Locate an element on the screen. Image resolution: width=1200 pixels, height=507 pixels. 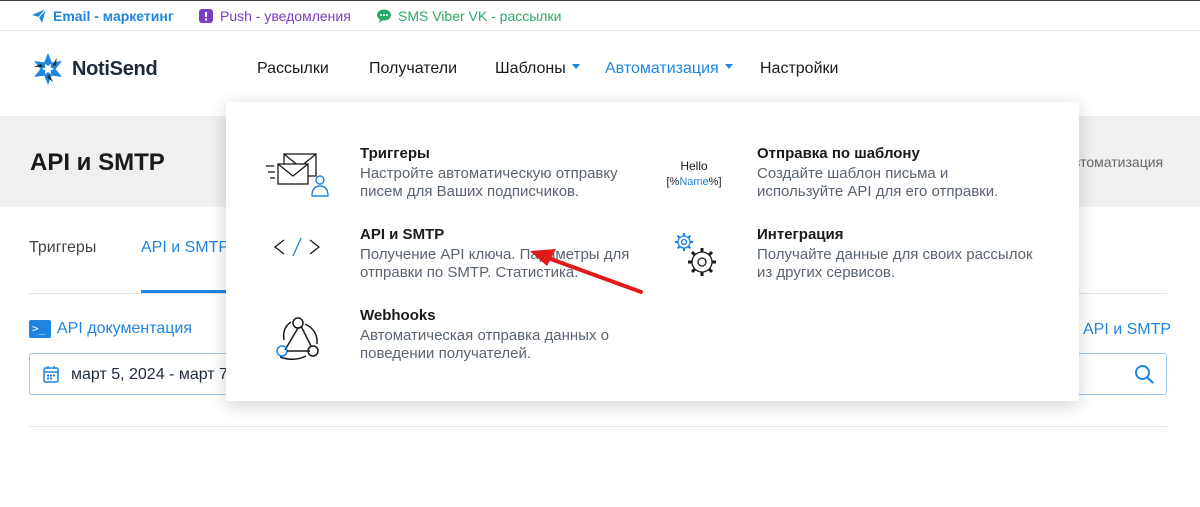
placeholder-name: Name is located at coordinates (694, 182).